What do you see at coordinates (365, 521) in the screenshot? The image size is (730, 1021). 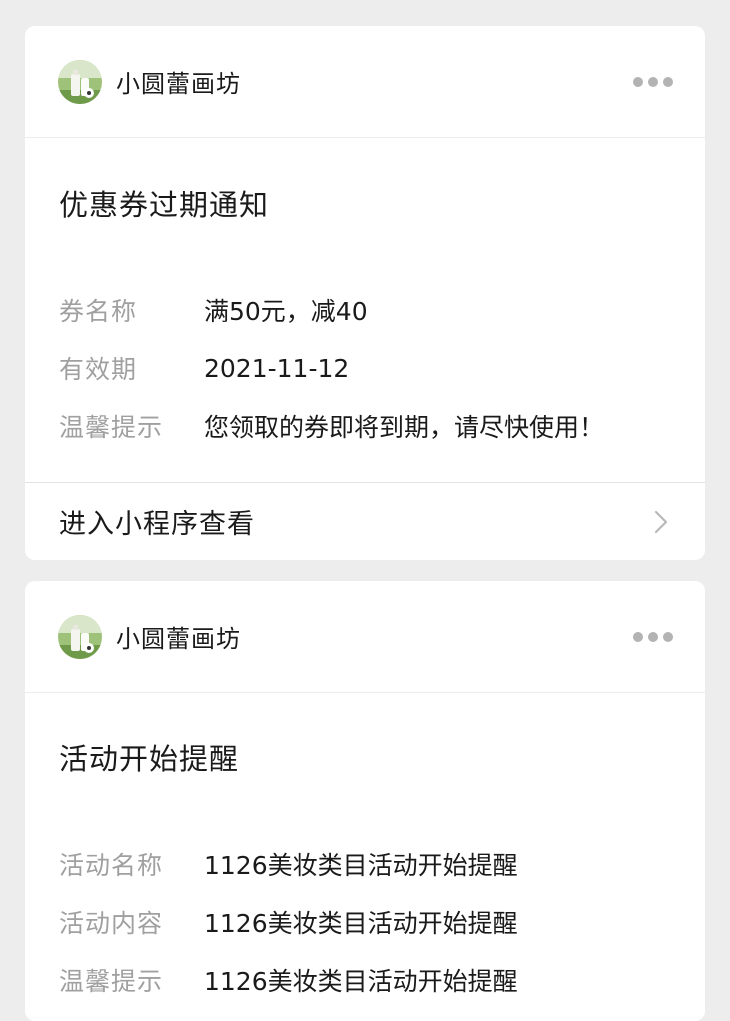 I see `open-mini-program-link: 进入小程序查看` at bounding box center [365, 521].